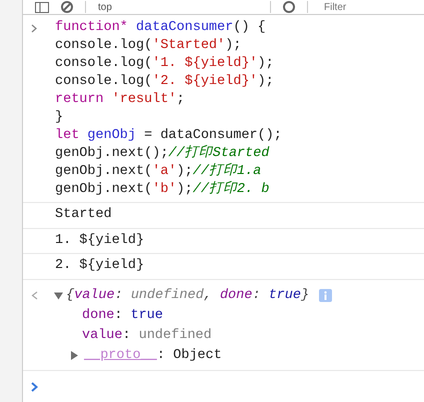 The image size is (424, 402). What do you see at coordinates (158, 172) in the screenshot?
I see `code-line: genObj.next('a');//打印1.a` at bounding box center [158, 172].